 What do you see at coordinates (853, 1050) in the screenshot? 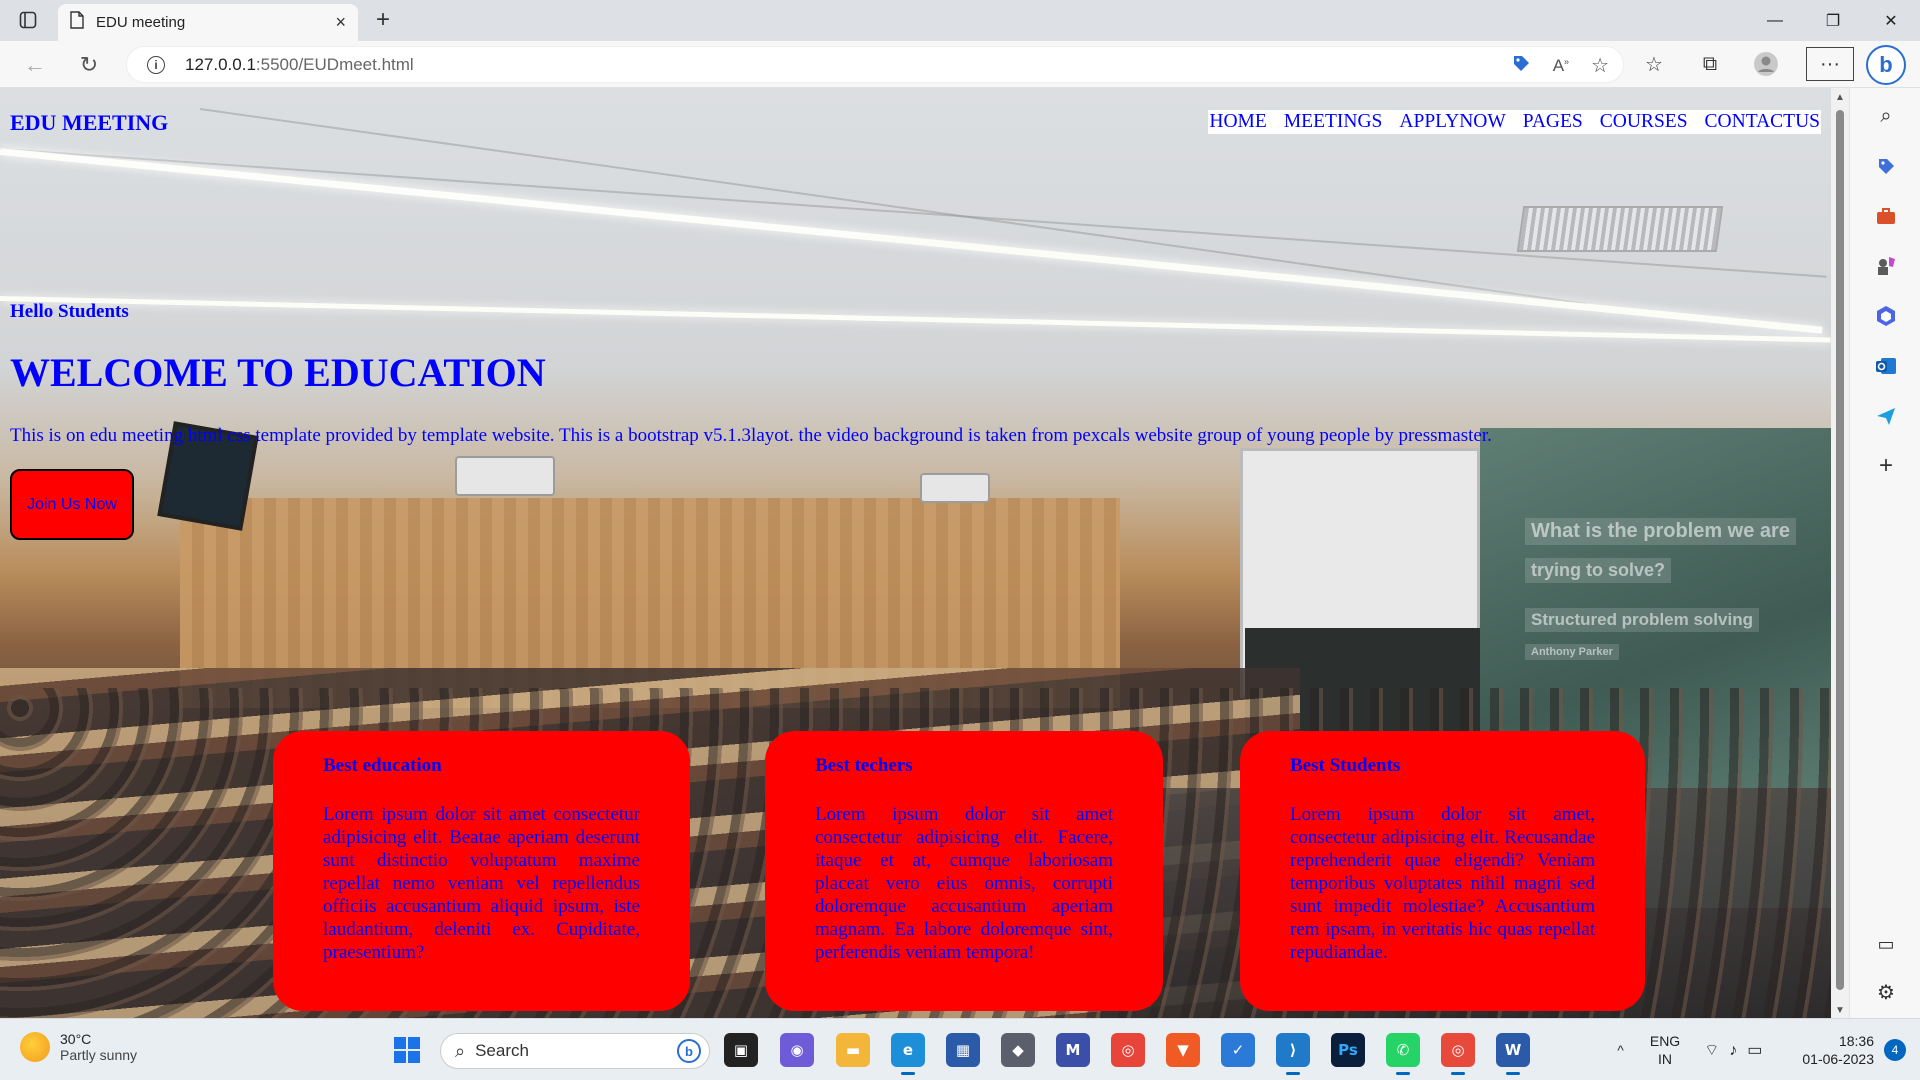
I see `file-explorer-icon: ▬` at bounding box center [853, 1050].